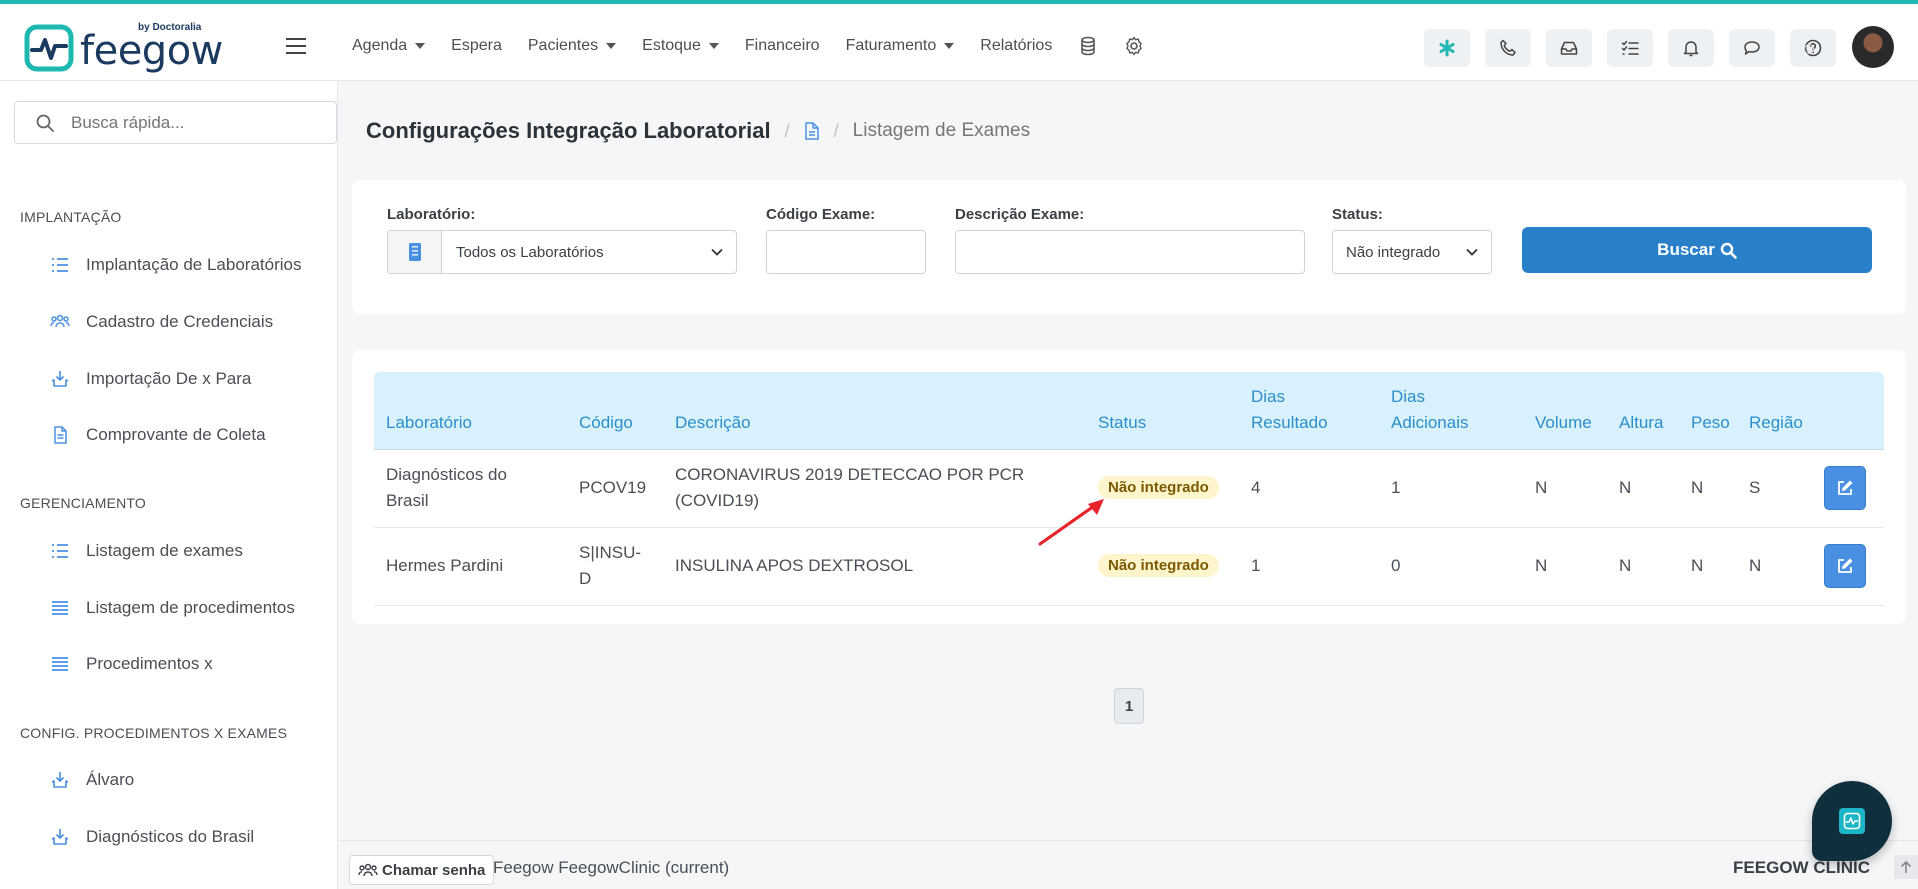 The image size is (1918, 889). I want to click on search-icon, so click(1728, 250).